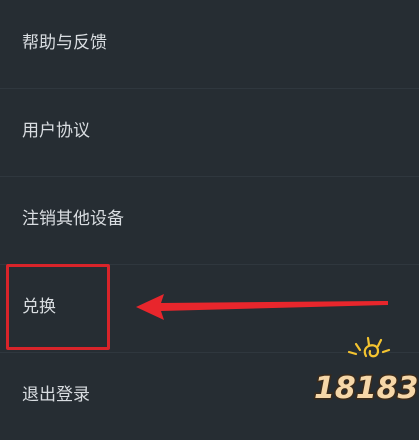  I want to click on menu-item-label: 用户协议, so click(56, 131).